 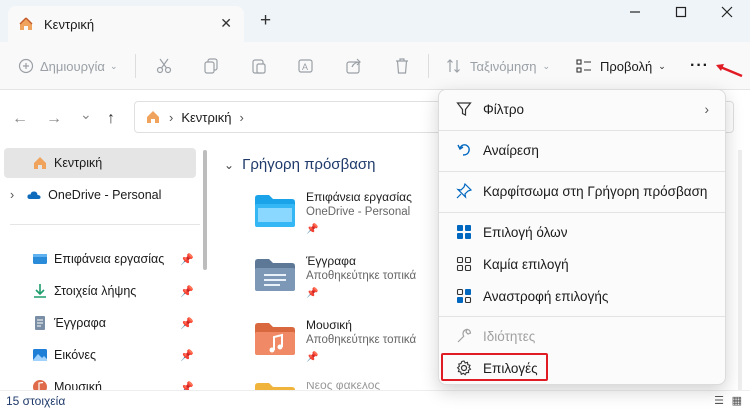 I want to click on quick-access-item: Επιφάνεια εργασίας OneDrive - Personal 📌, so click(x=349, y=218).